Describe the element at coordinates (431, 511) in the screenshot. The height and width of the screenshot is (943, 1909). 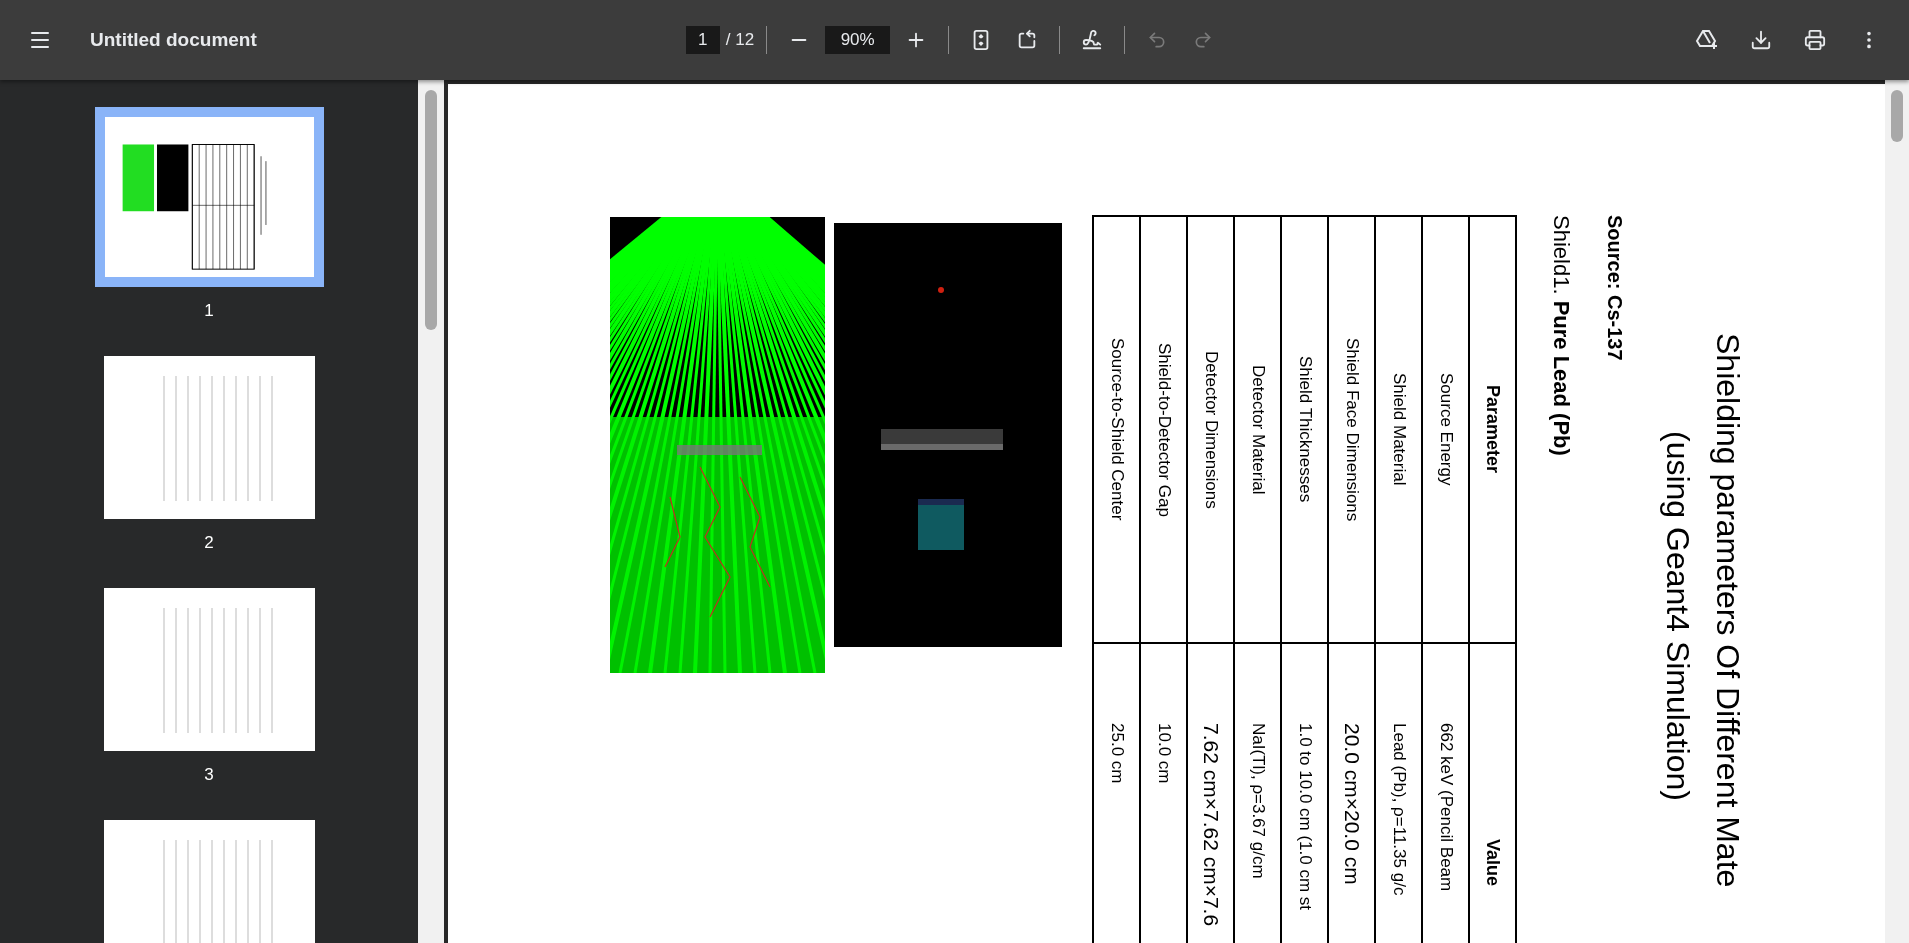
I see `sidebar-scrollbar` at that location.